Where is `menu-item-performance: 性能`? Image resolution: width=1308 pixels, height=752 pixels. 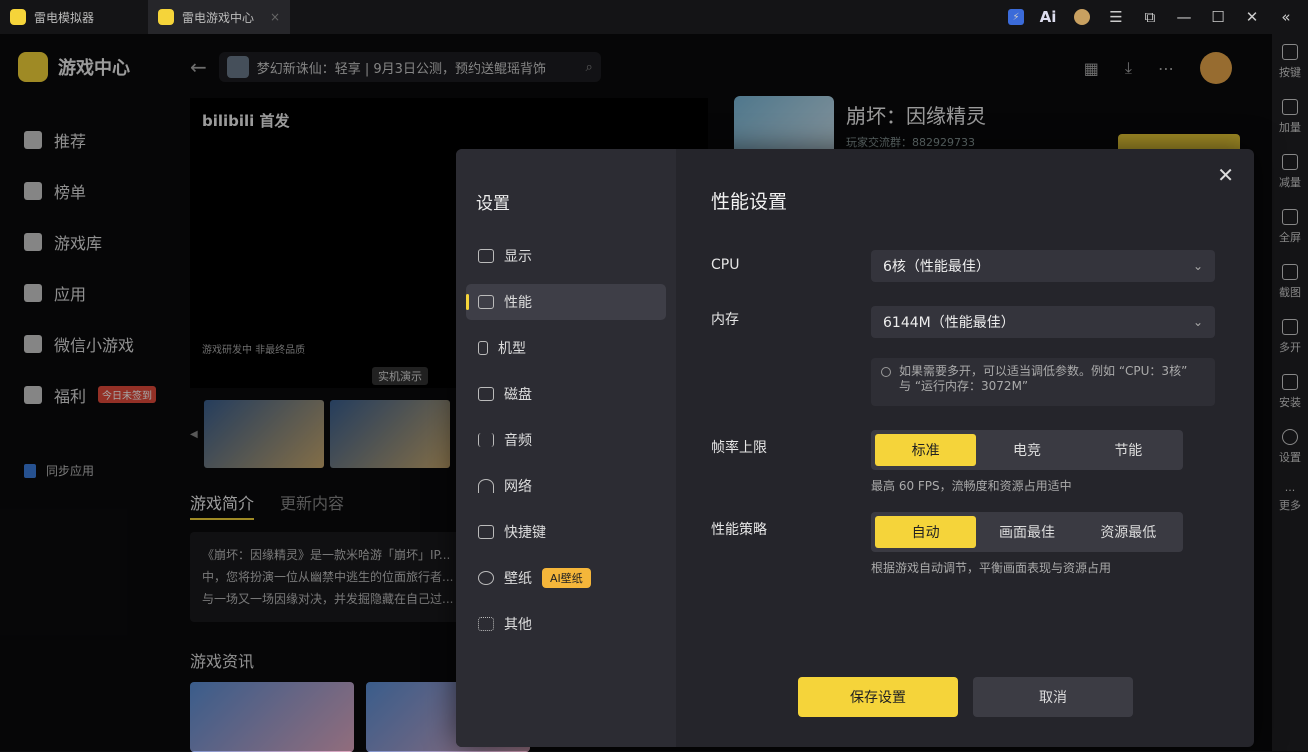 menu-item-performance: 性能 is located at coordinates (566, 302).